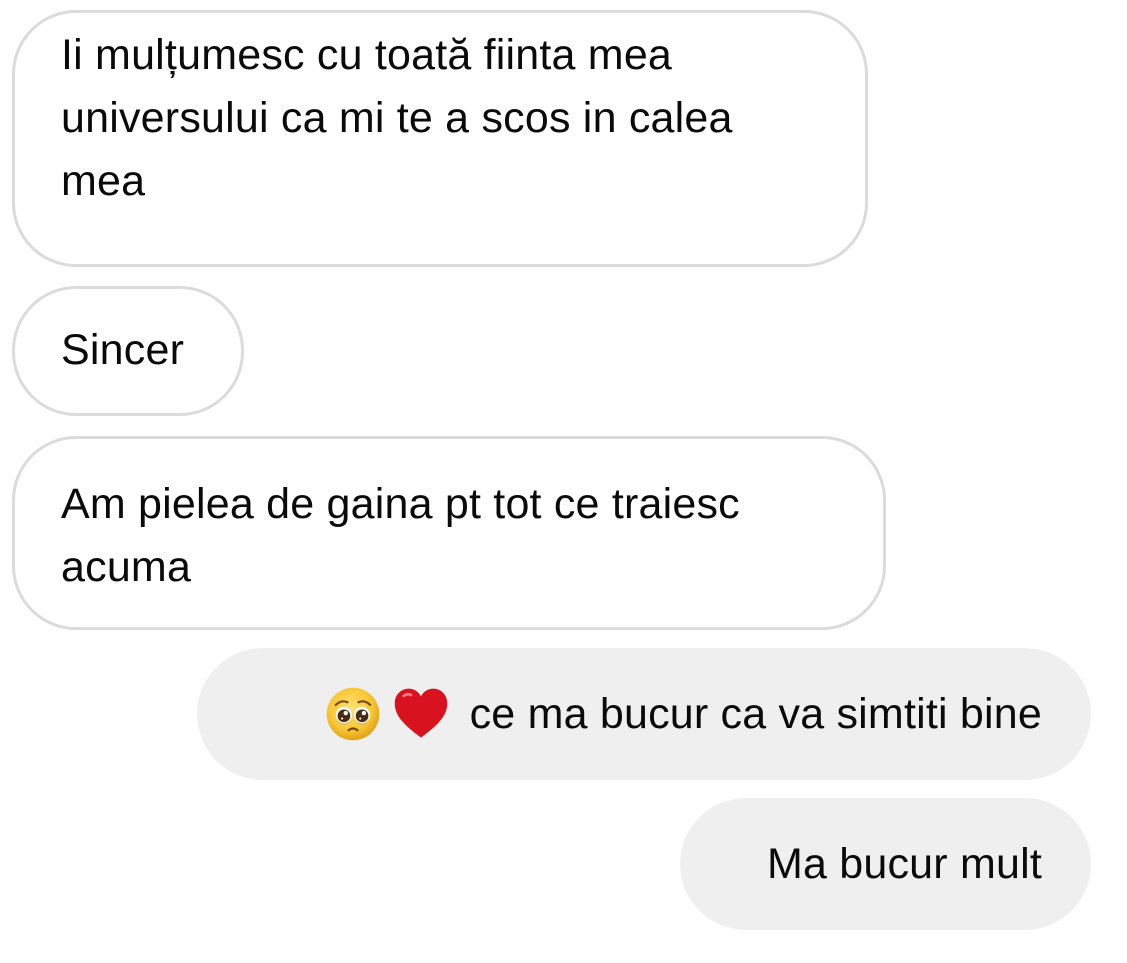 Image resolution: width=1127 pixels, height=963 pixels. What do you see at coordinates (420, 713) in the screenshot?
I see `red-heart-emoji` at bounding box center [420, 713].